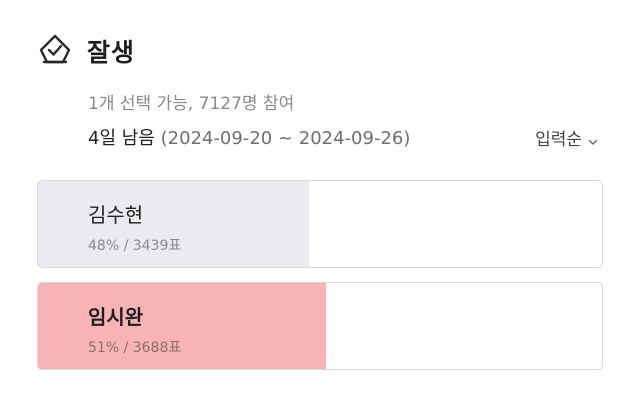 The image size is (640, 402). I want to click on sort-dropdown: 입력순, so click(566, 137).